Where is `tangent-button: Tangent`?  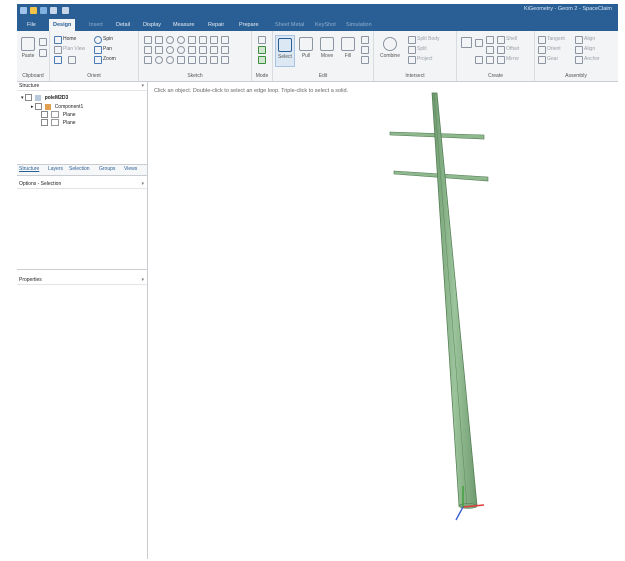 tangent-button: Tangent is located at coordinates (556, 39).